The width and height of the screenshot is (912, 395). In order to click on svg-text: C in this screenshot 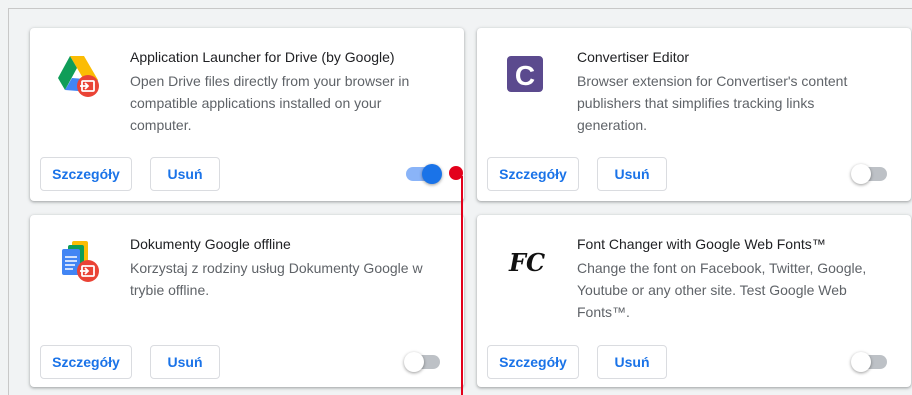, I will do `click(525, 75)`.